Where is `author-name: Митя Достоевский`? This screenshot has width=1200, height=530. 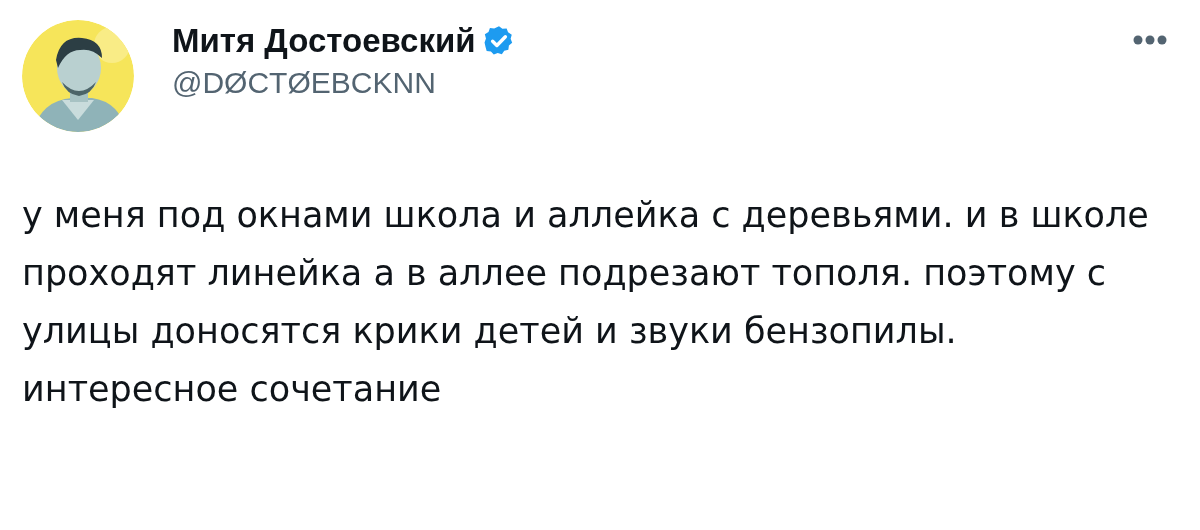
author-name: Митя Достоевский is located at coordinates (324, 41).